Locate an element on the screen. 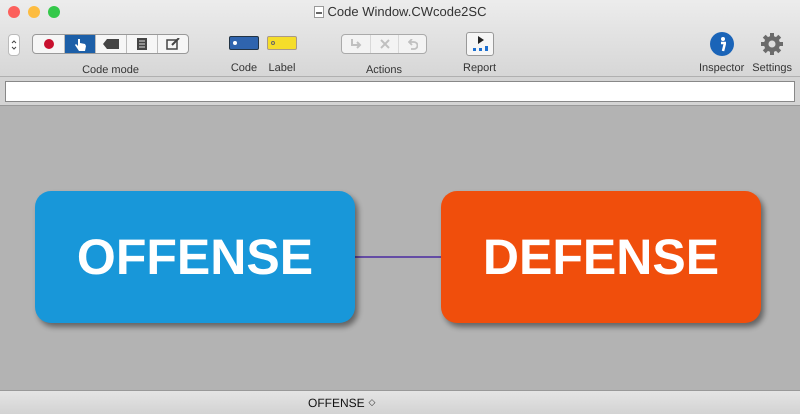  tag-icon is located at coordinates (111, 44).